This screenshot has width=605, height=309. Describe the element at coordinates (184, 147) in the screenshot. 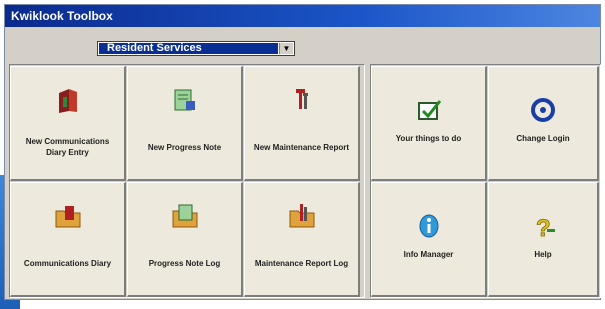

I see `new-progress-note-label: New Progress Note` at that location.